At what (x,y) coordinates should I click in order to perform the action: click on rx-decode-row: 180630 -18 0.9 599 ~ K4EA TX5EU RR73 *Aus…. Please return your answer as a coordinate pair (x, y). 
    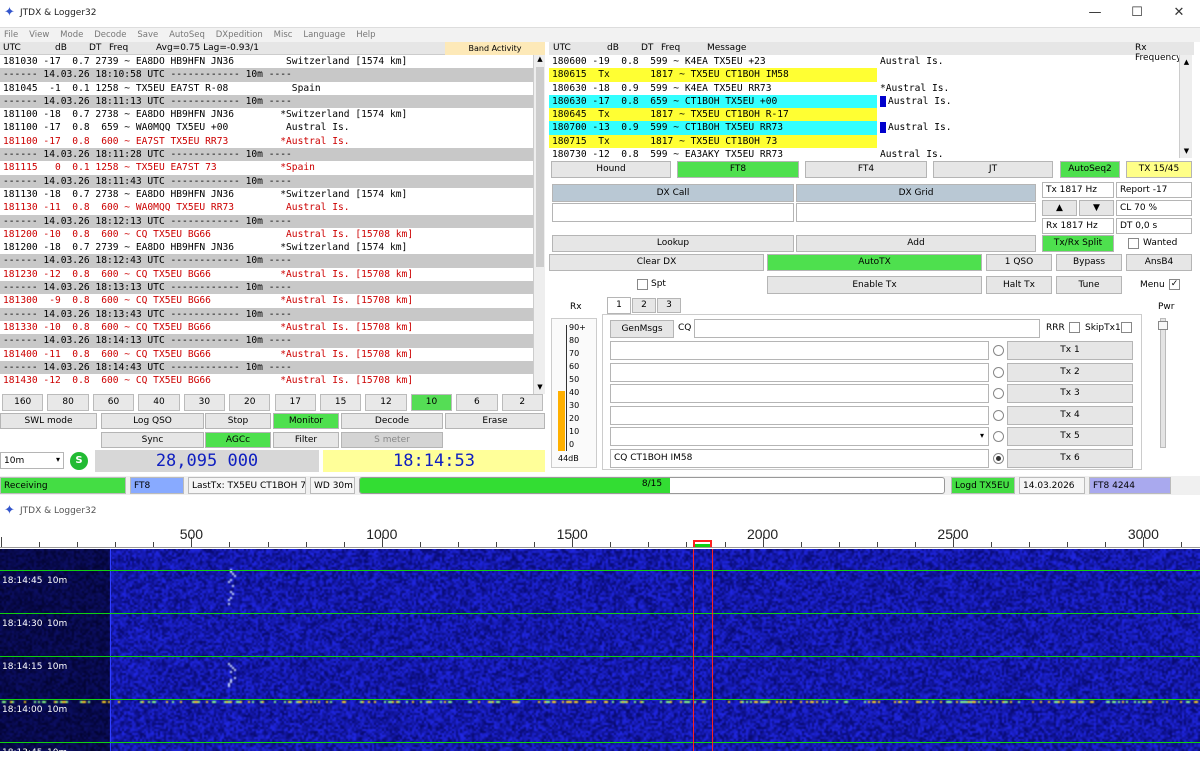
    Looking at the image, I should click on (863, 88).